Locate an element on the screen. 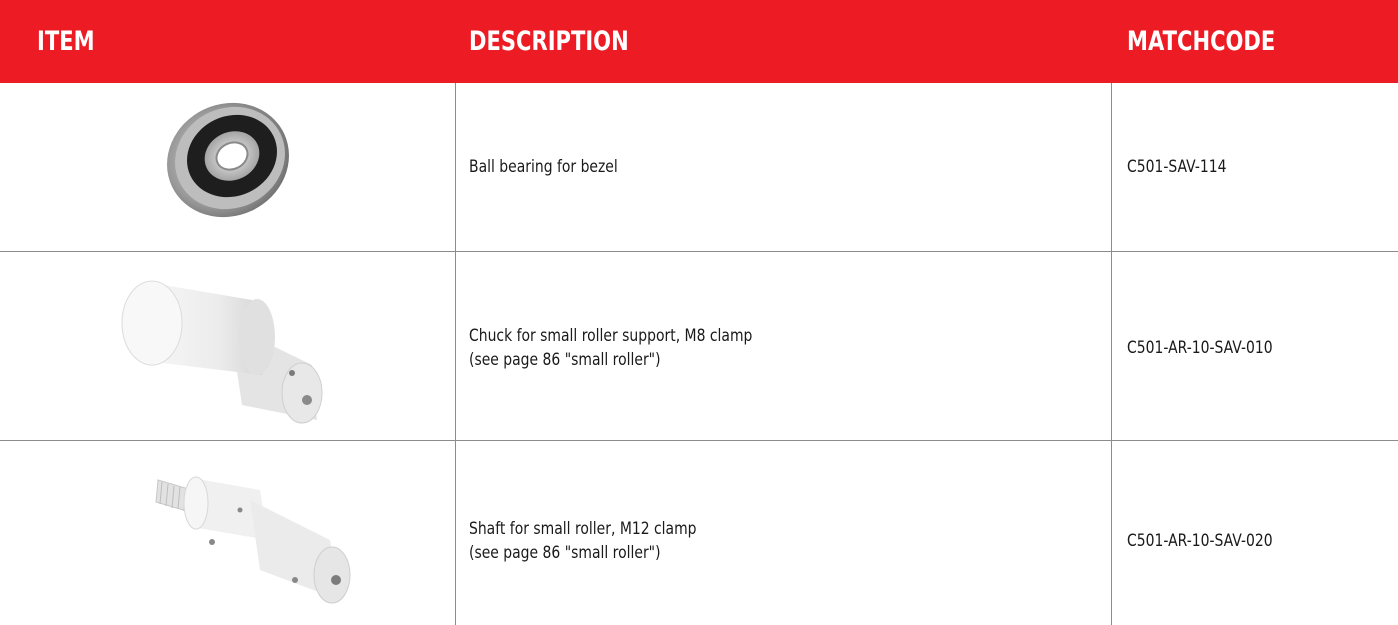 The width and height of the screenshot is (1398, 625). header-item: ITEM is located at coordinates (66, 41).